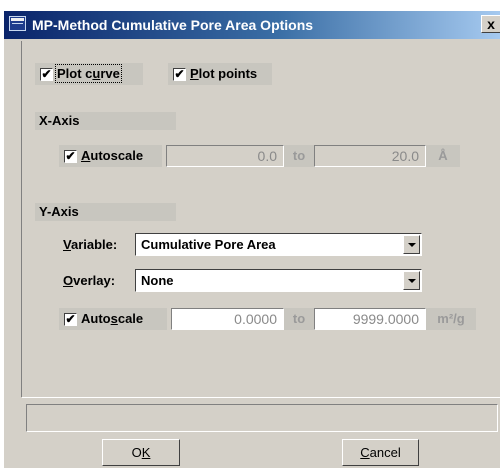  I want to click on title-bar: MP-Method Cumulative Pore Area Options x, so click(252, 25).